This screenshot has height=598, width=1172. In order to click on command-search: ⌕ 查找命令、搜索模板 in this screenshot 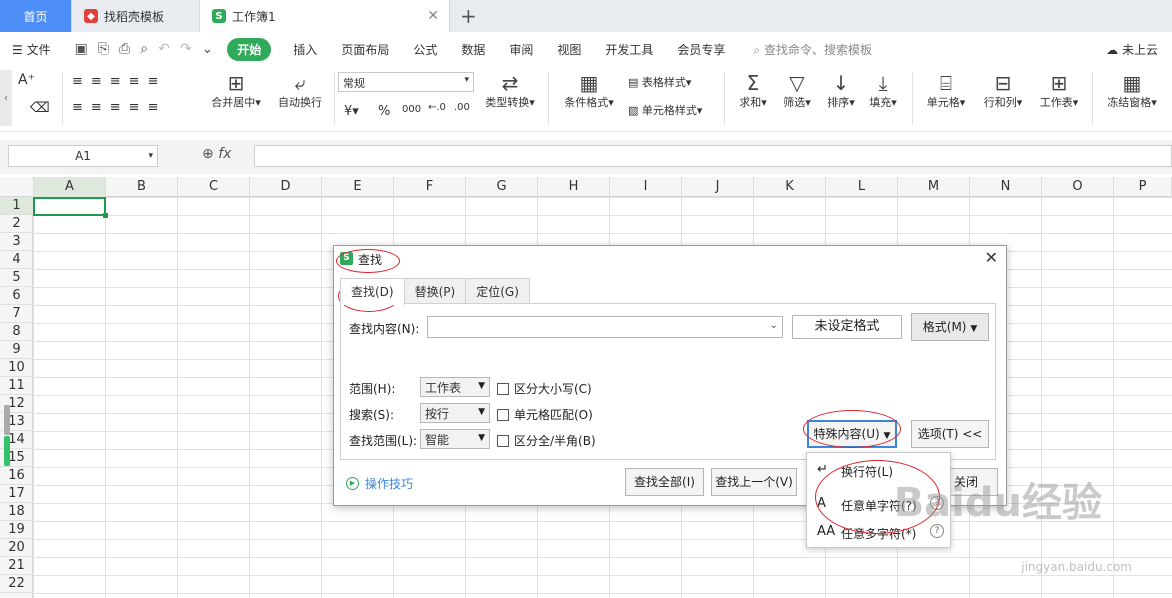, I will do `click(812, 49)`.